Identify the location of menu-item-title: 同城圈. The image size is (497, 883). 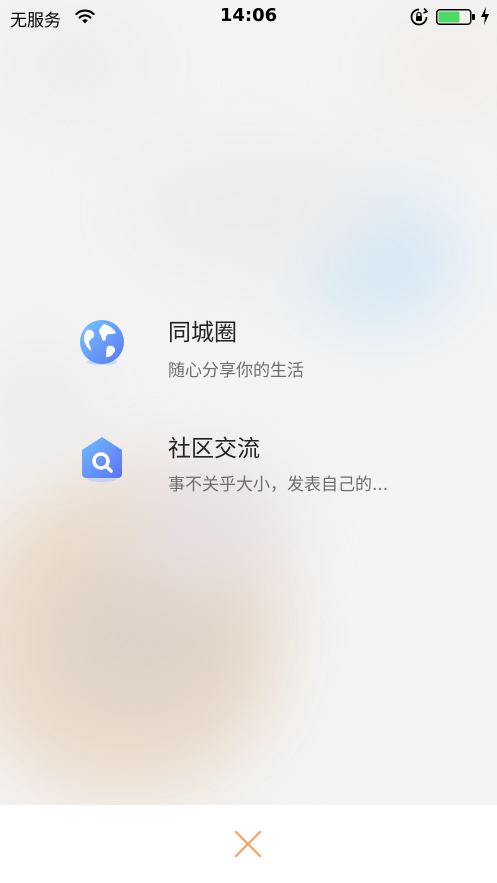
(202, 333).